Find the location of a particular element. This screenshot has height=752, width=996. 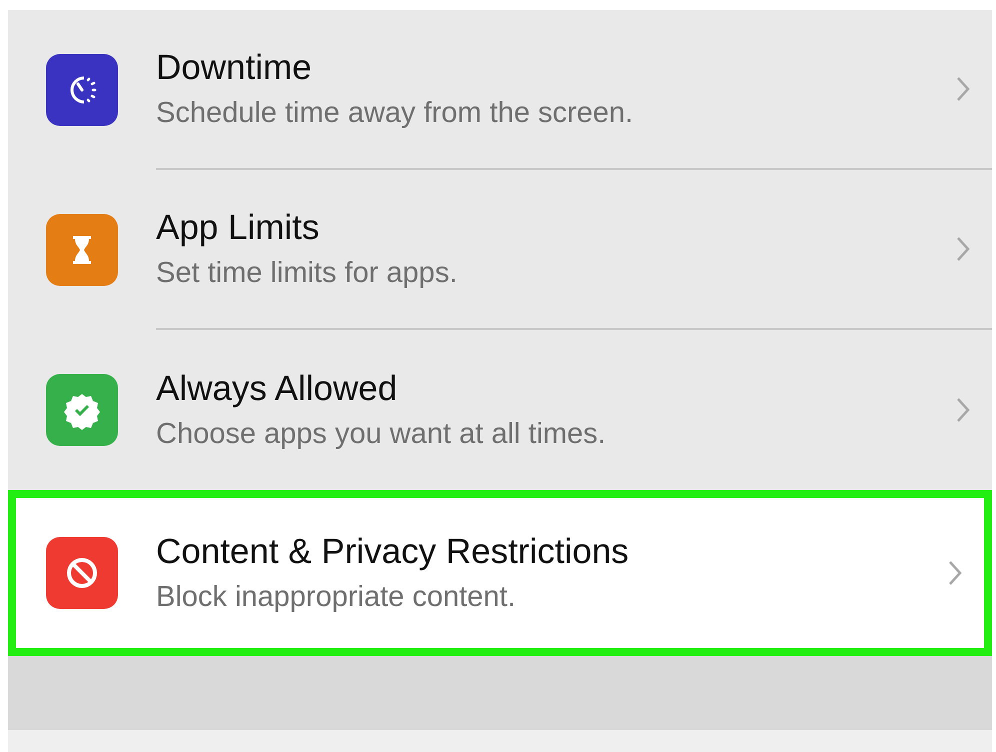

row-title: Content & Privacy Restrictions is located at coordinates (393, 551).